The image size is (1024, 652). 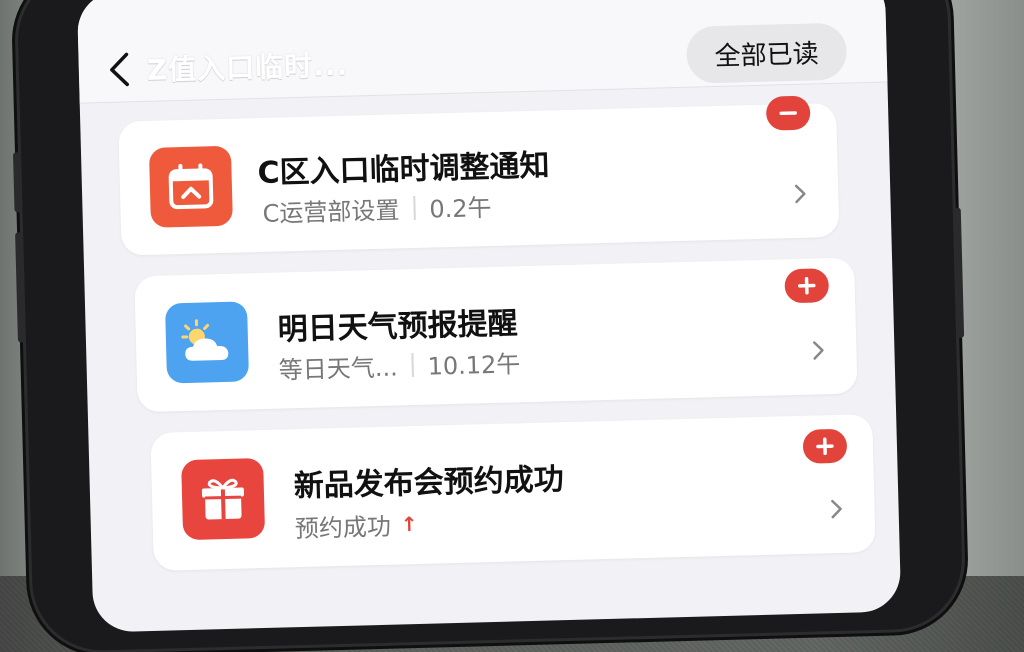 I want to click on notification-meta: C运营部设置 0.2午, so click(x=377, y=208).